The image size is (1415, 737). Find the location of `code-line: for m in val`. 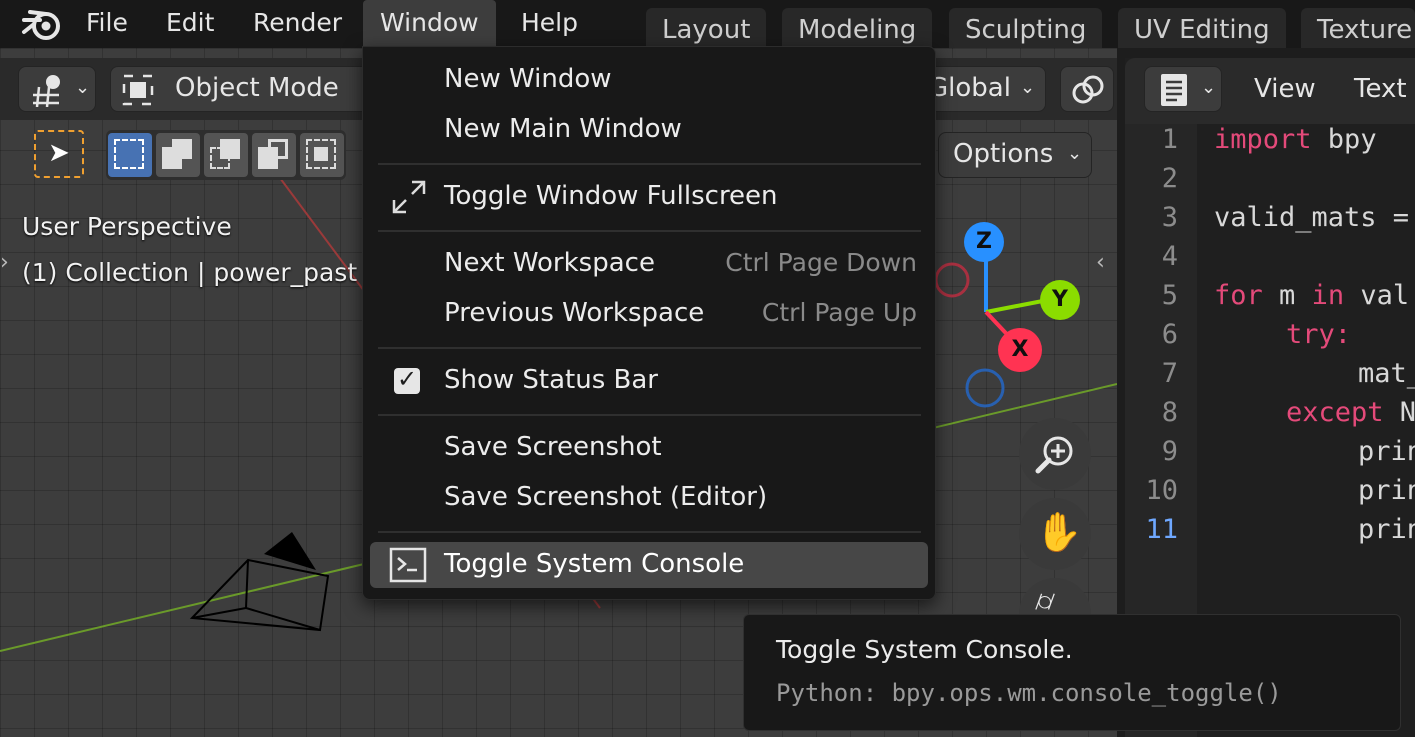

code-line: for m in val is located at coordinates (1311, 295).